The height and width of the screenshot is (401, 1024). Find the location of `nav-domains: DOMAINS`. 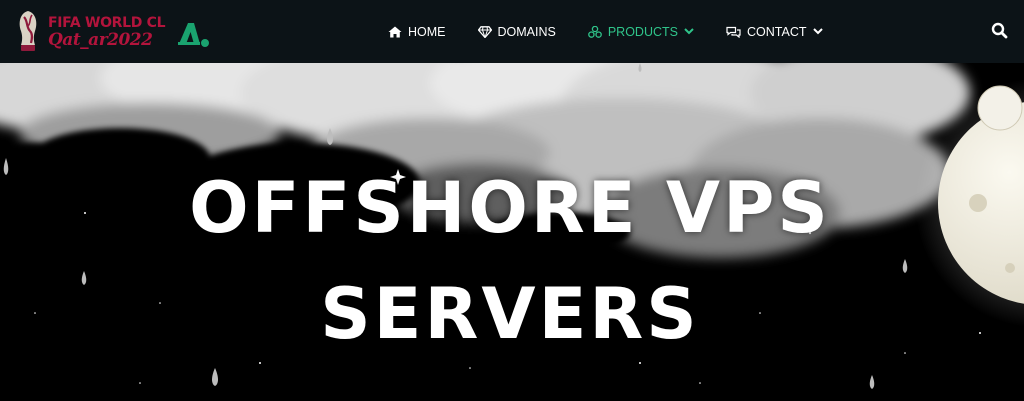

nav-domains: DOMAINS is located at coordinates (516, 31).